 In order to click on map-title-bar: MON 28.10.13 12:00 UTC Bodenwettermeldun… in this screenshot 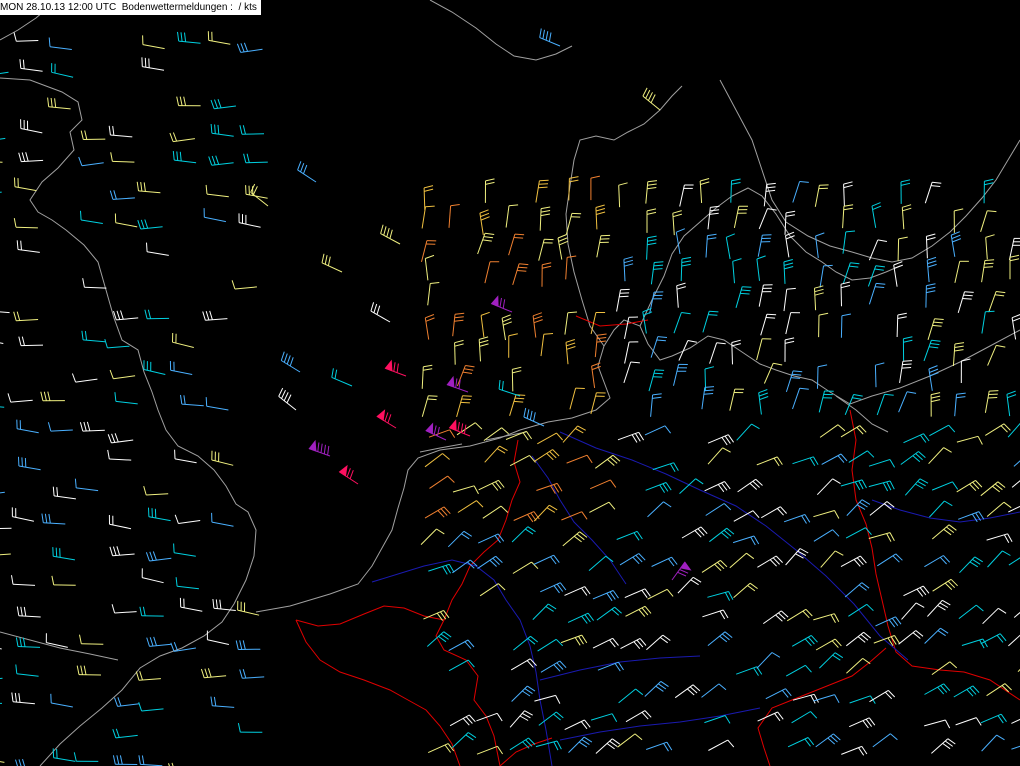, I will do `click(130, 7)`.